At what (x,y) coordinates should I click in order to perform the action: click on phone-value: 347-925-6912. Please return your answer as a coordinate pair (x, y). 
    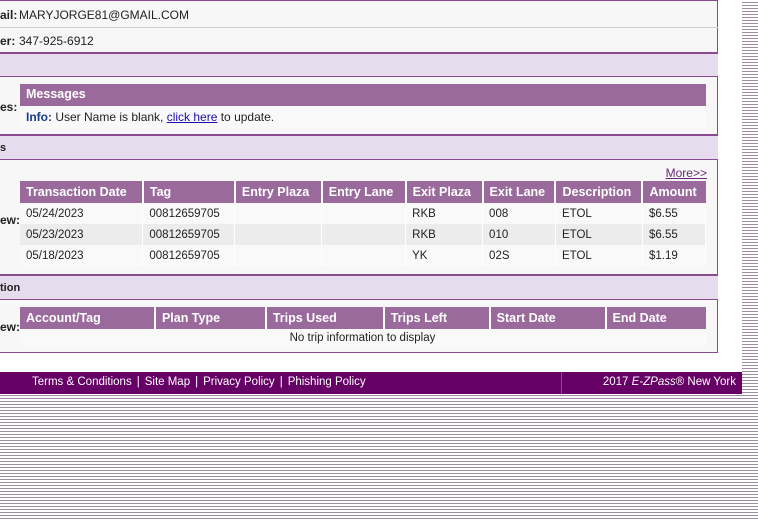
    Looking at the image, I should click on (56, 41).